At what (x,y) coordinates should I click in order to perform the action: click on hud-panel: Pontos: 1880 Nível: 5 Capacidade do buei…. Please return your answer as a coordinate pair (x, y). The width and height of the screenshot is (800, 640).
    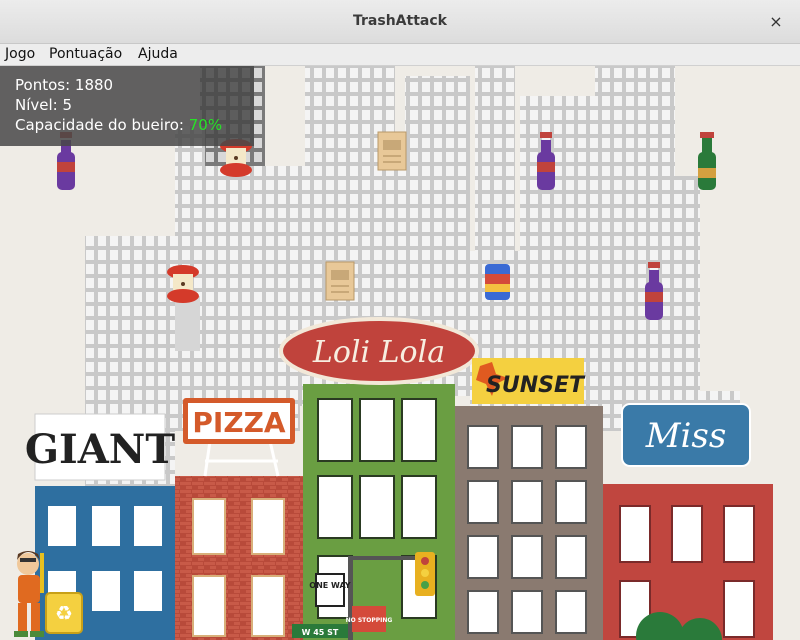
    Looking at the image, I should click on (127, 106).